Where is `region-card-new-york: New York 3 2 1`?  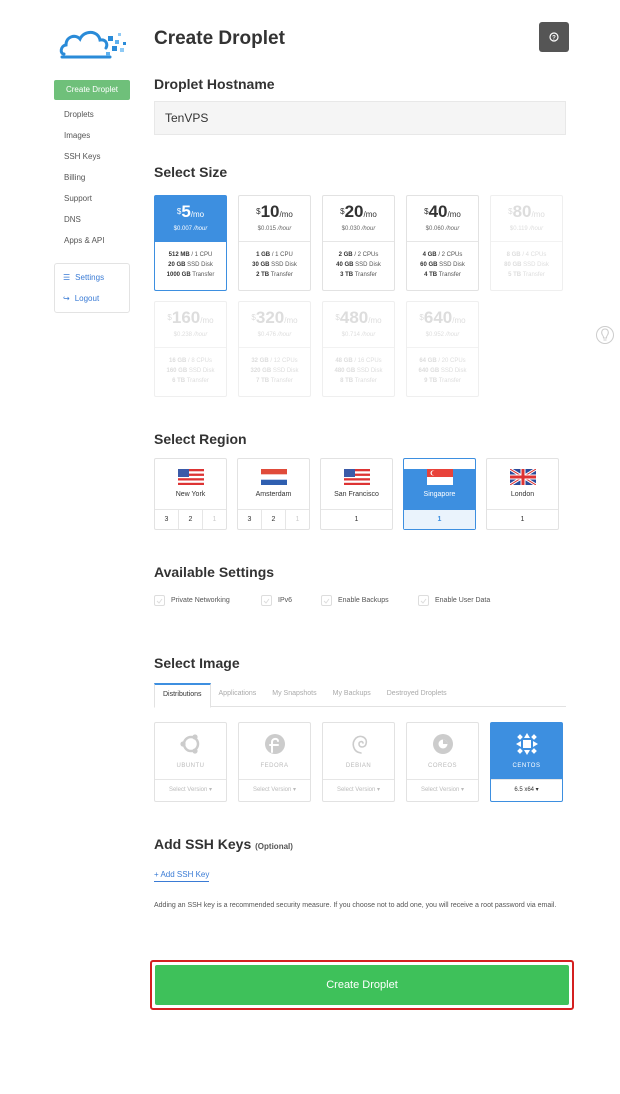
region-card-new-york: New York 3 2 1 is located at coordinates (190, 494).